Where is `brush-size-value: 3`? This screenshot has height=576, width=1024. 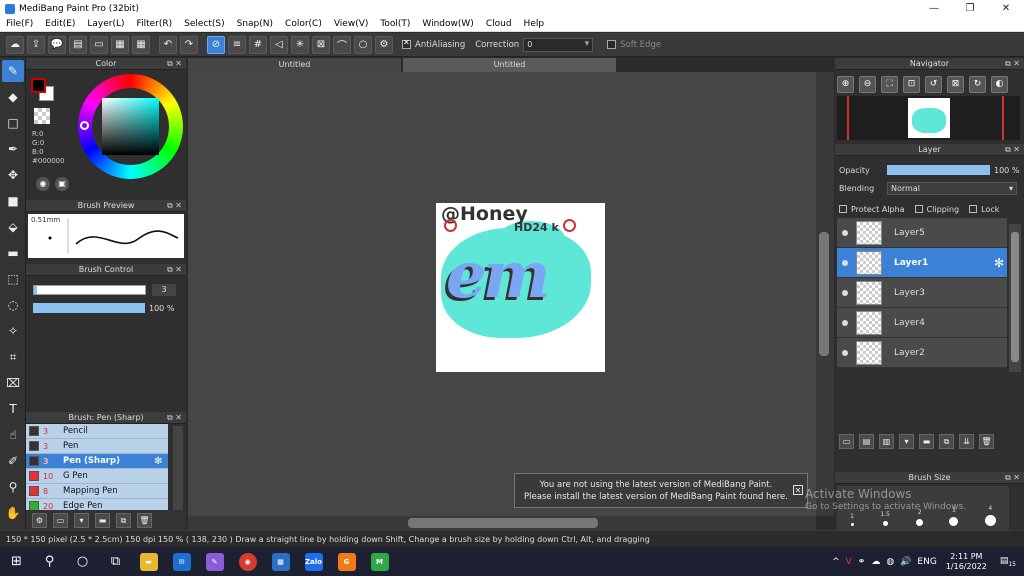
brush-size-value: 3 is located at coordinates (164, 290).